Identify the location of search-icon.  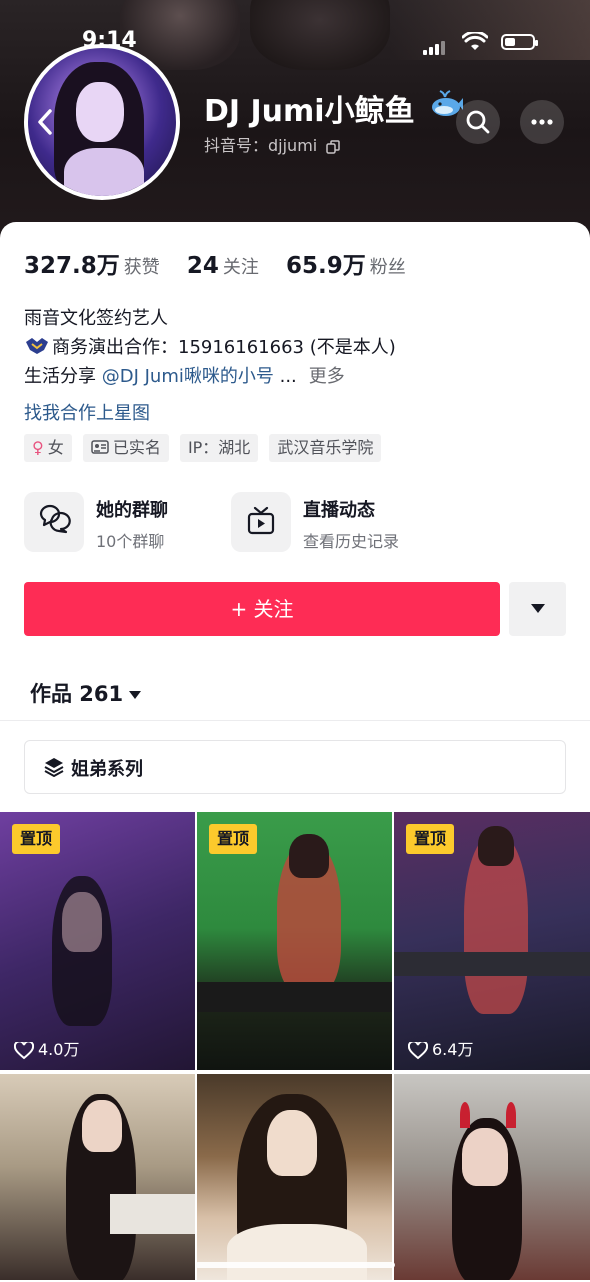
(478, 122).